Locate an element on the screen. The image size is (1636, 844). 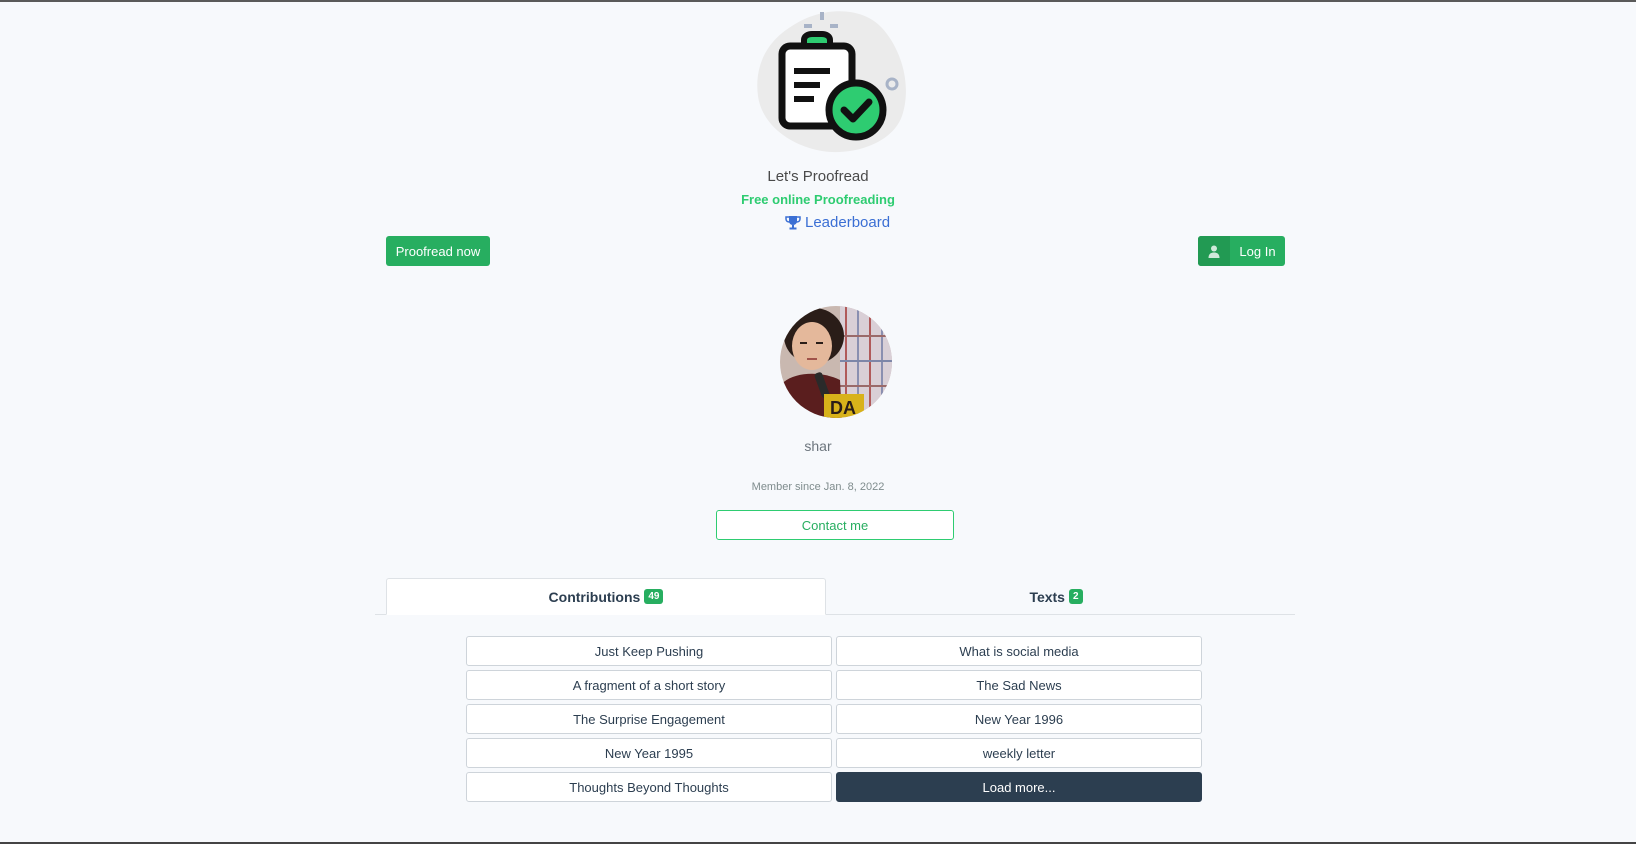
svg-text: DA is located at coordinates (843, 408).